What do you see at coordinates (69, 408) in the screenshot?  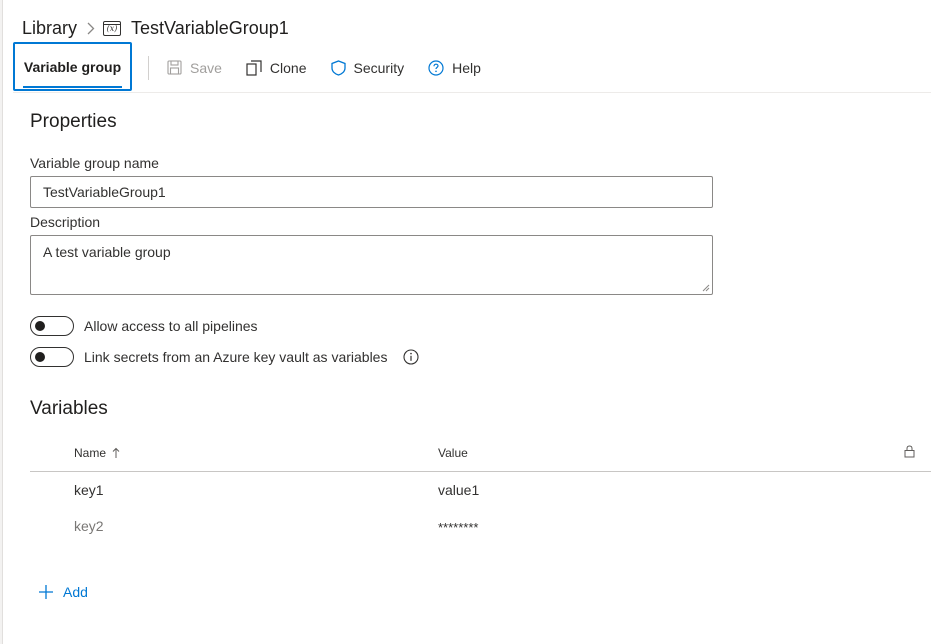 I see `variables-heading: Variables` at bounding box center [69, 408].